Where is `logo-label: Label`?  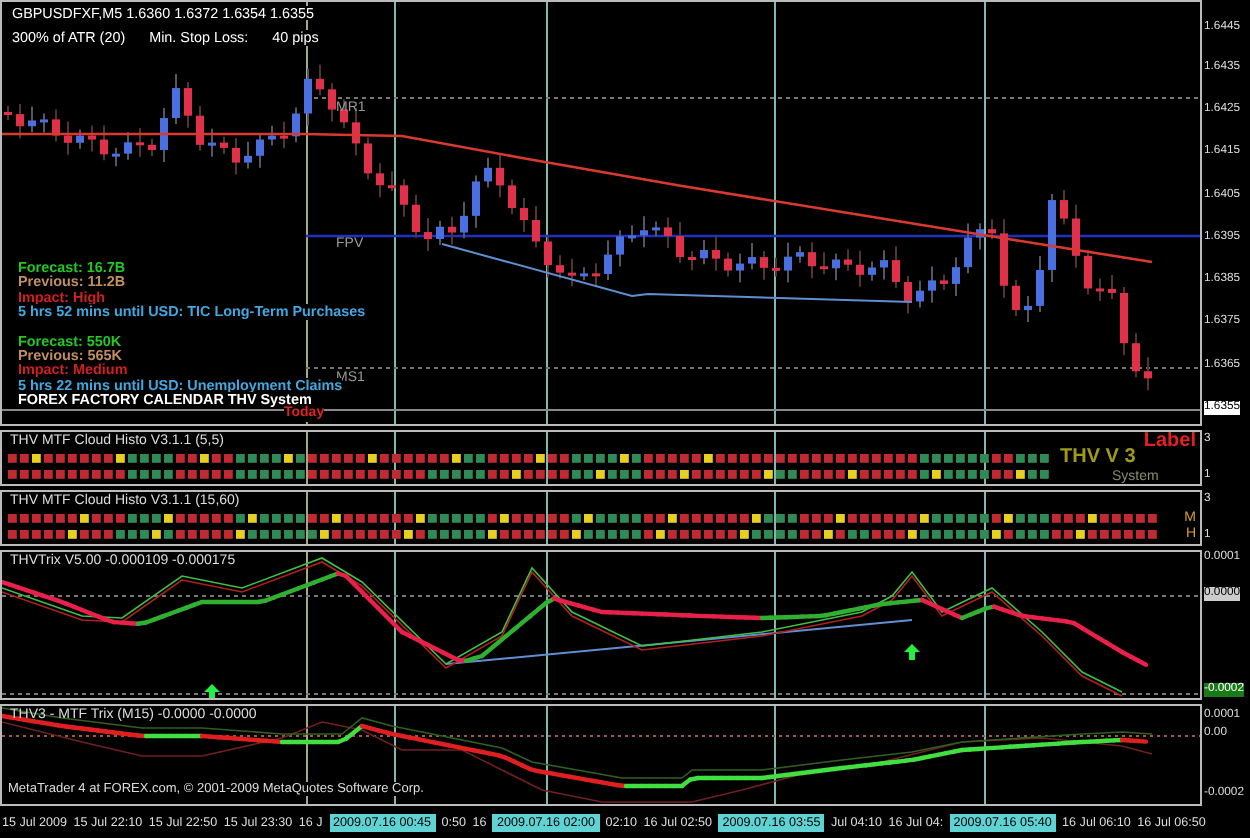
logo-label: Label is located at coordinates (1169, 442).